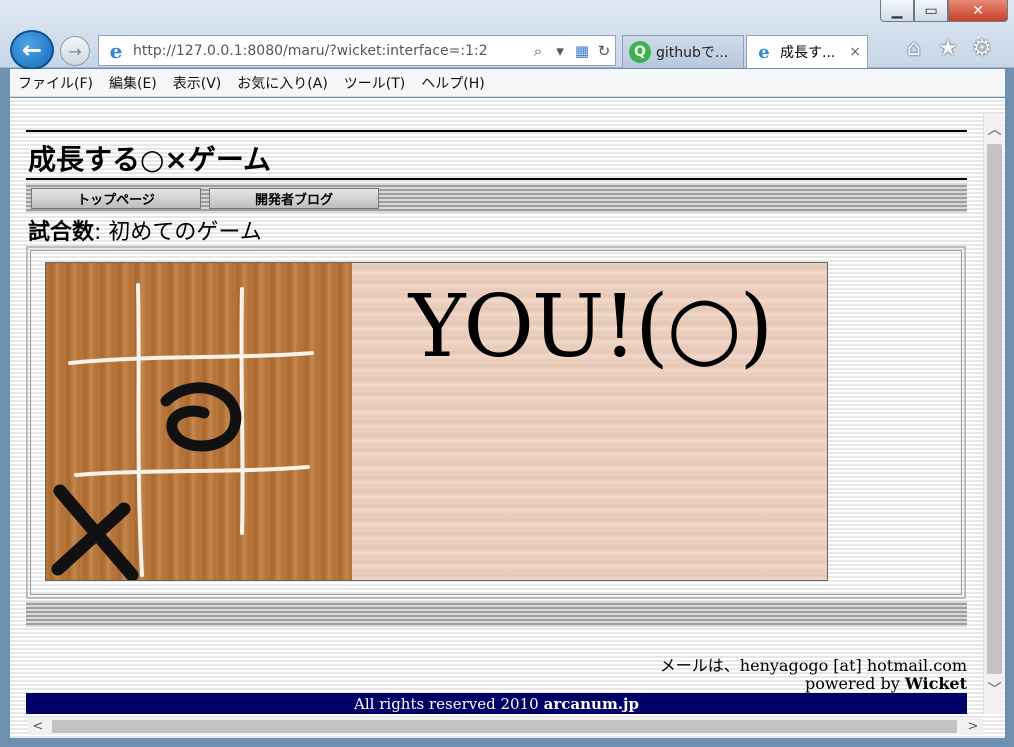  Describe the element at coordinates (116, 198) in the screenshot. I see `nav-top-page-button: トップページ` at that location.